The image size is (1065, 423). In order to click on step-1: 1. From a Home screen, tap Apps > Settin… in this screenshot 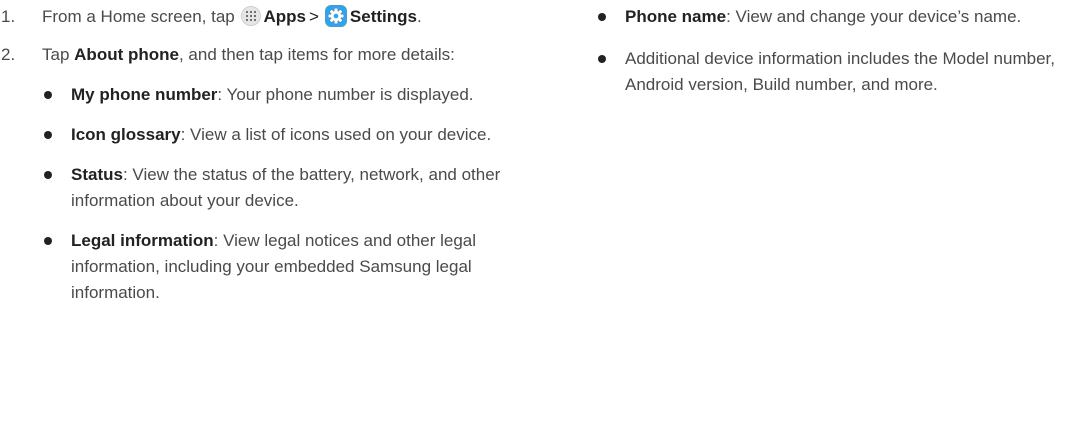, I will do `click(270, 17)`.